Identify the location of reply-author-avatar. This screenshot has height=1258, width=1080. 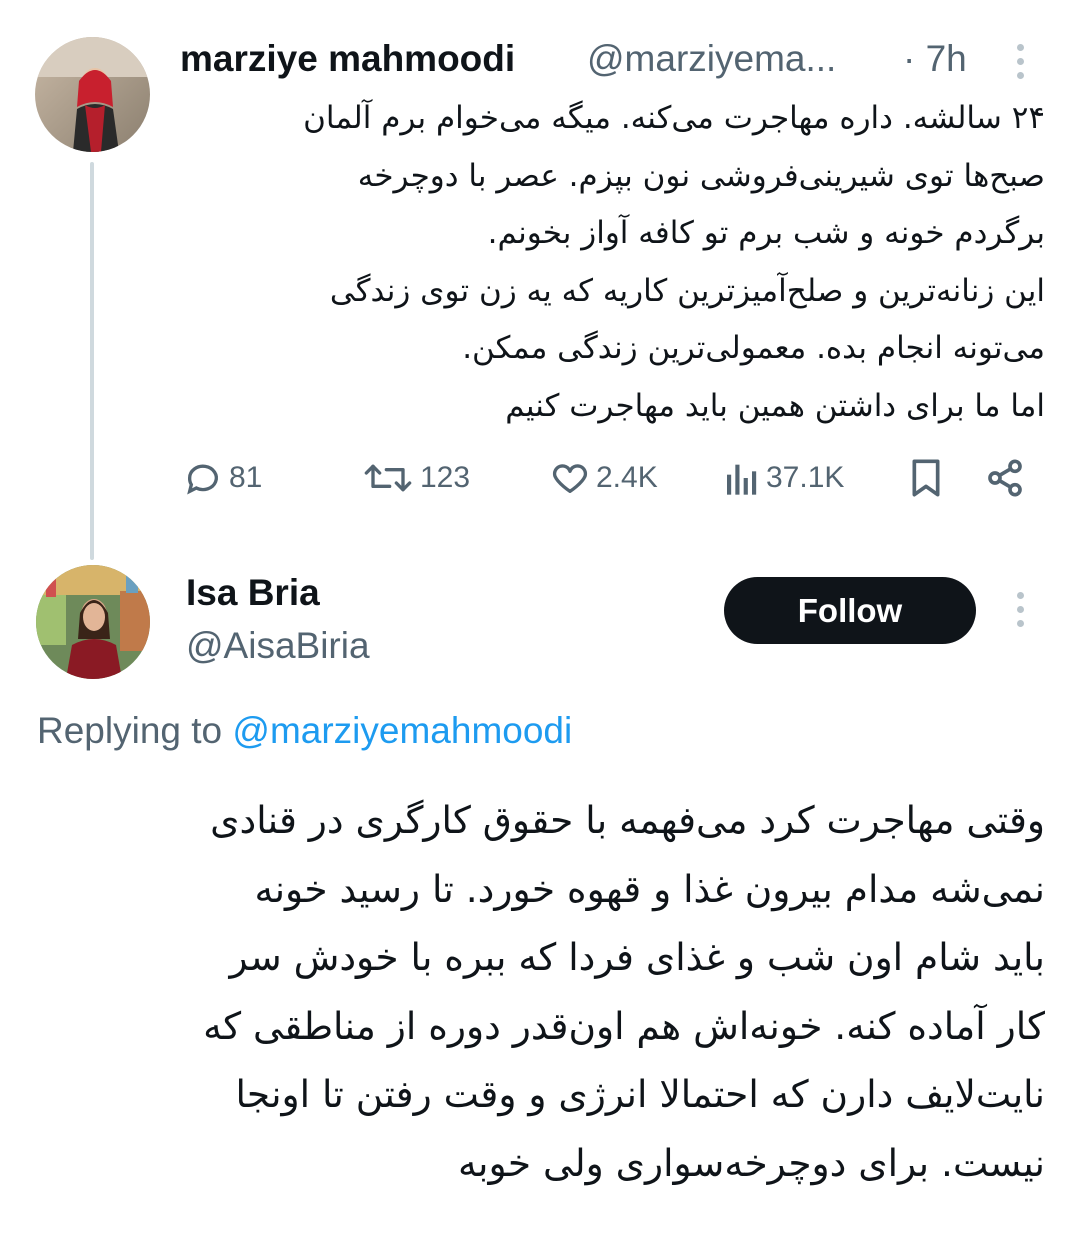
(93, 622).